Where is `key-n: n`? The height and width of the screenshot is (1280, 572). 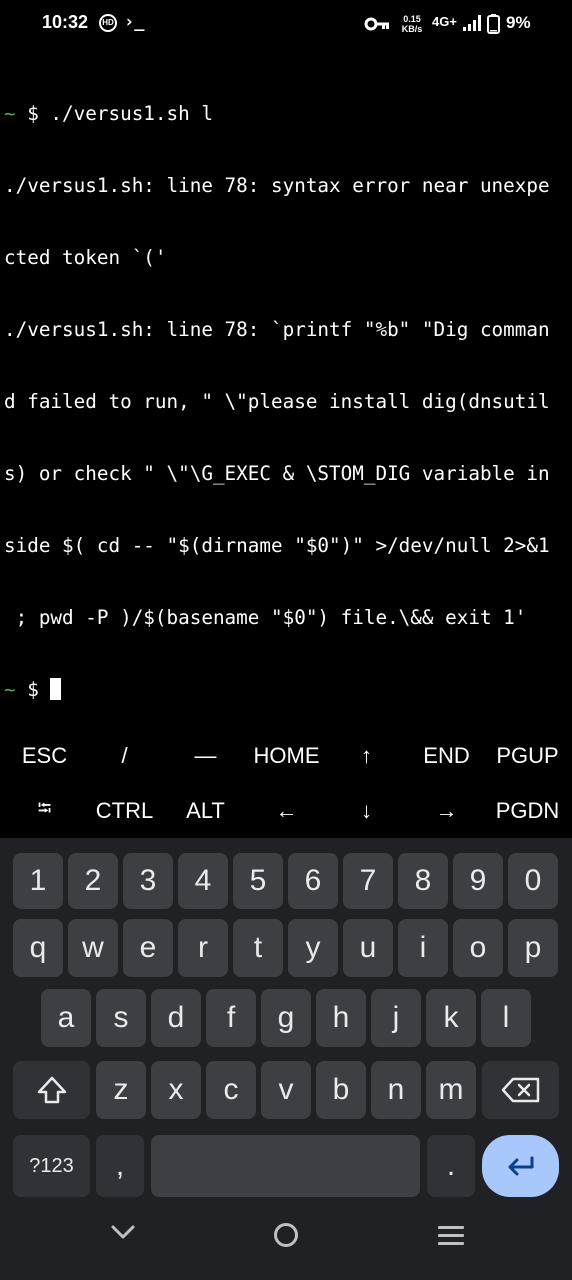
key-n: n is located at coordinates (396, 1090).